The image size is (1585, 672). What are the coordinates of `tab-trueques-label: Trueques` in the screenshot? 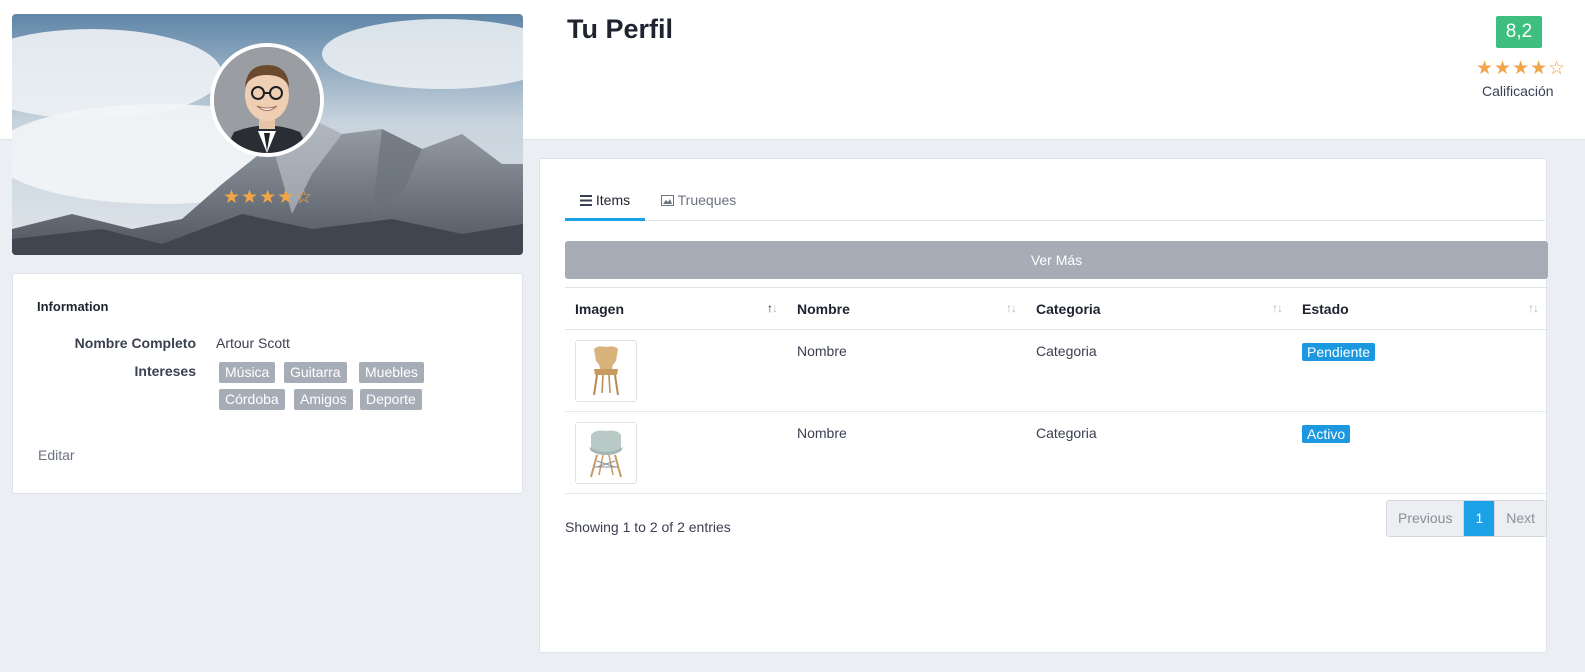 It's located at (707, 200).